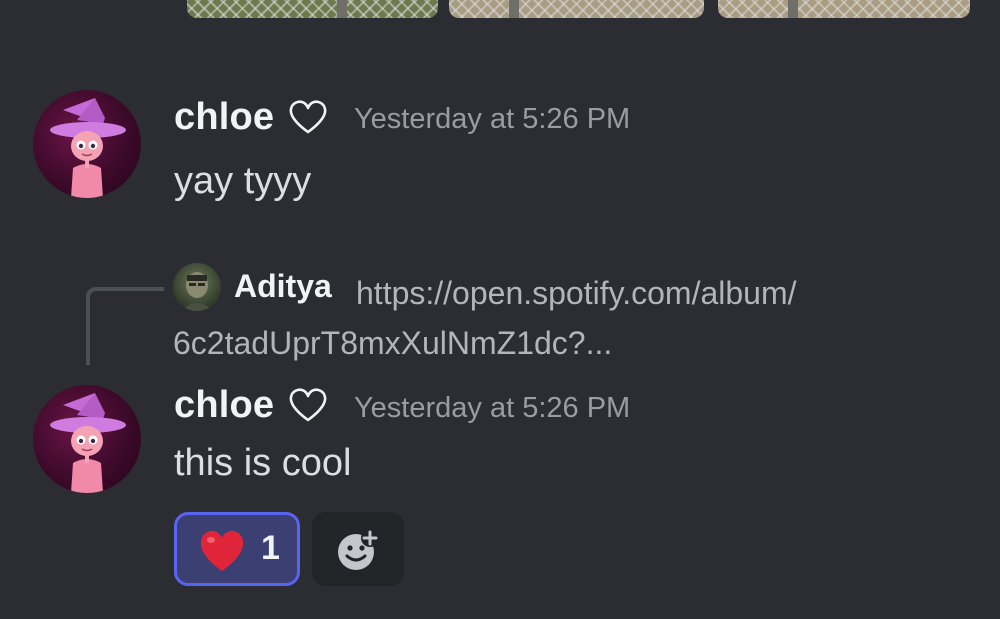  Describe the element at coordinates (222, 550) in the screenshot. I see `red-heart-icon` at that location.